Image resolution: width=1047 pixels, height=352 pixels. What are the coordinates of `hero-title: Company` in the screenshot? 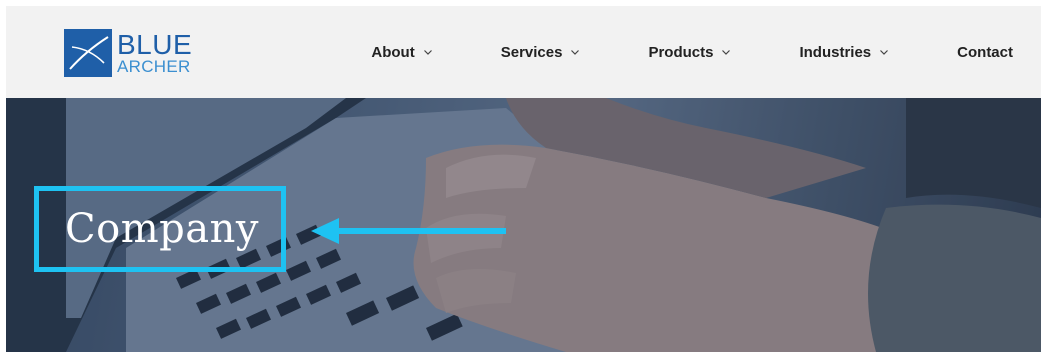 It's located at (162, 229).